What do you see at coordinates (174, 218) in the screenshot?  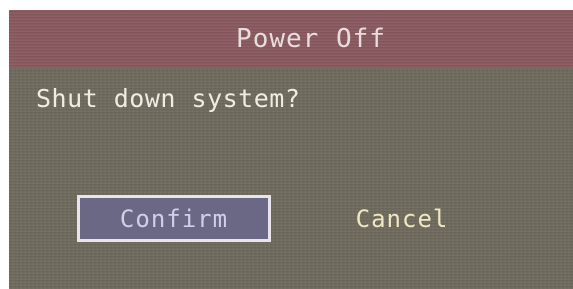 I see `confirm-button: Confirm` at bounding box center [174, 218].